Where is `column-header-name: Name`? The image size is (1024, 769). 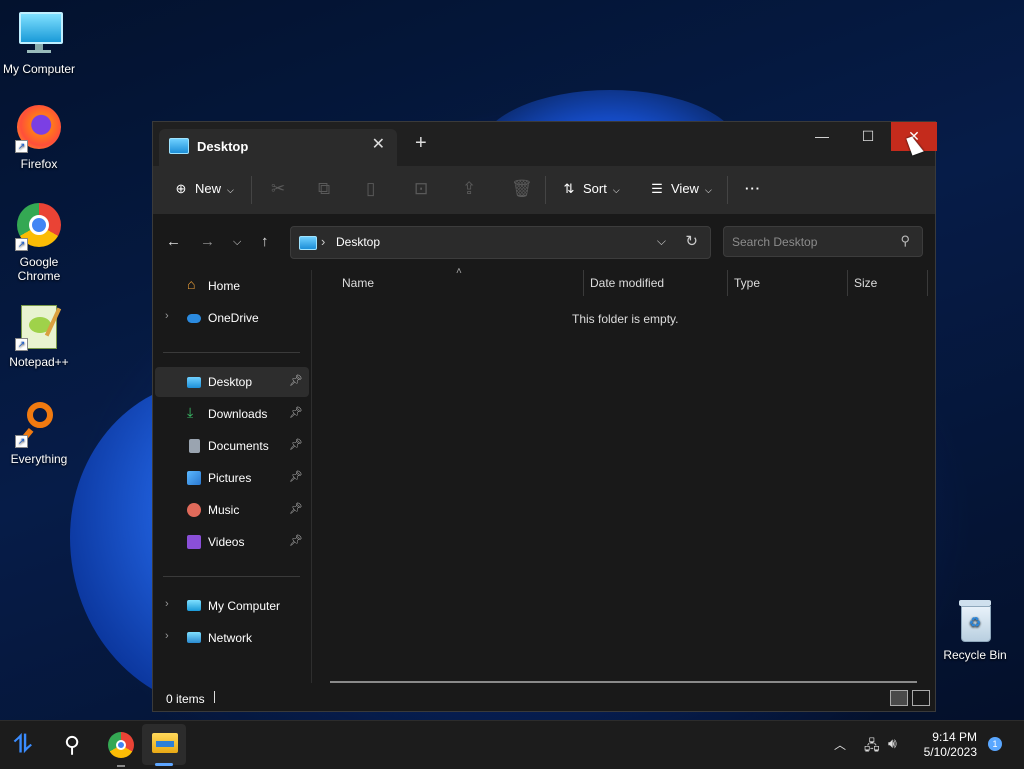 column-header-name: Name is located at coordinates (358, 283).